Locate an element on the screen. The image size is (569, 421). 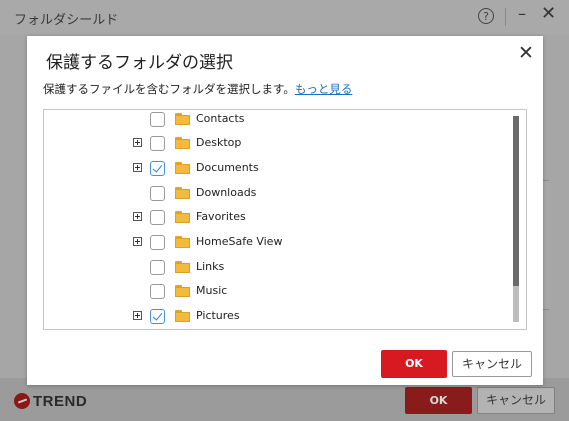
trend-logo: TREND is located at coordinates (50, 401).